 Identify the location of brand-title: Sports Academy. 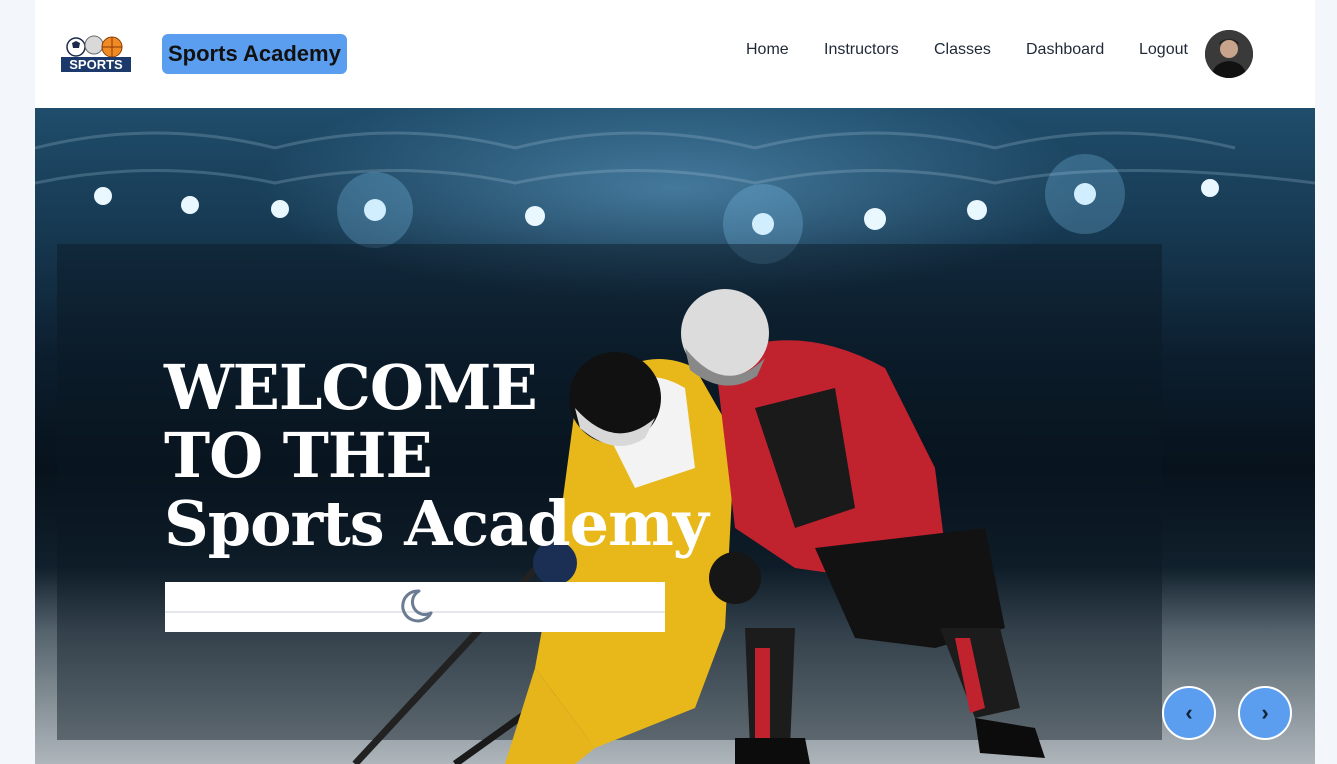
(254, 54).